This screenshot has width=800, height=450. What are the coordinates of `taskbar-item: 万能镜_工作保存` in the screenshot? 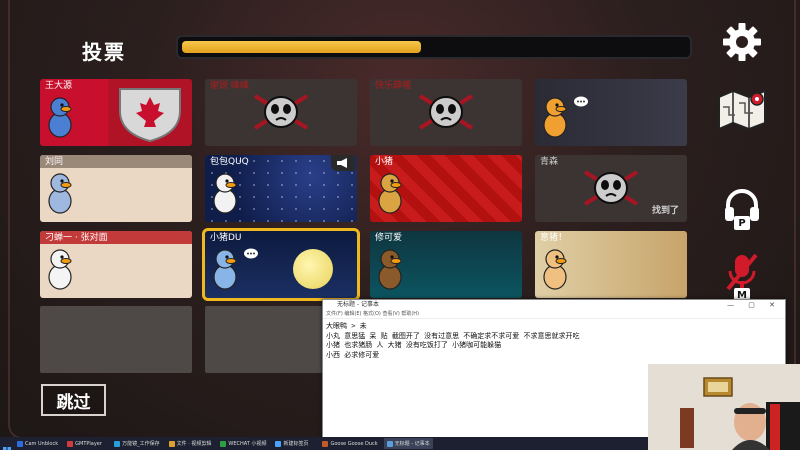 It's located at (137, 443).